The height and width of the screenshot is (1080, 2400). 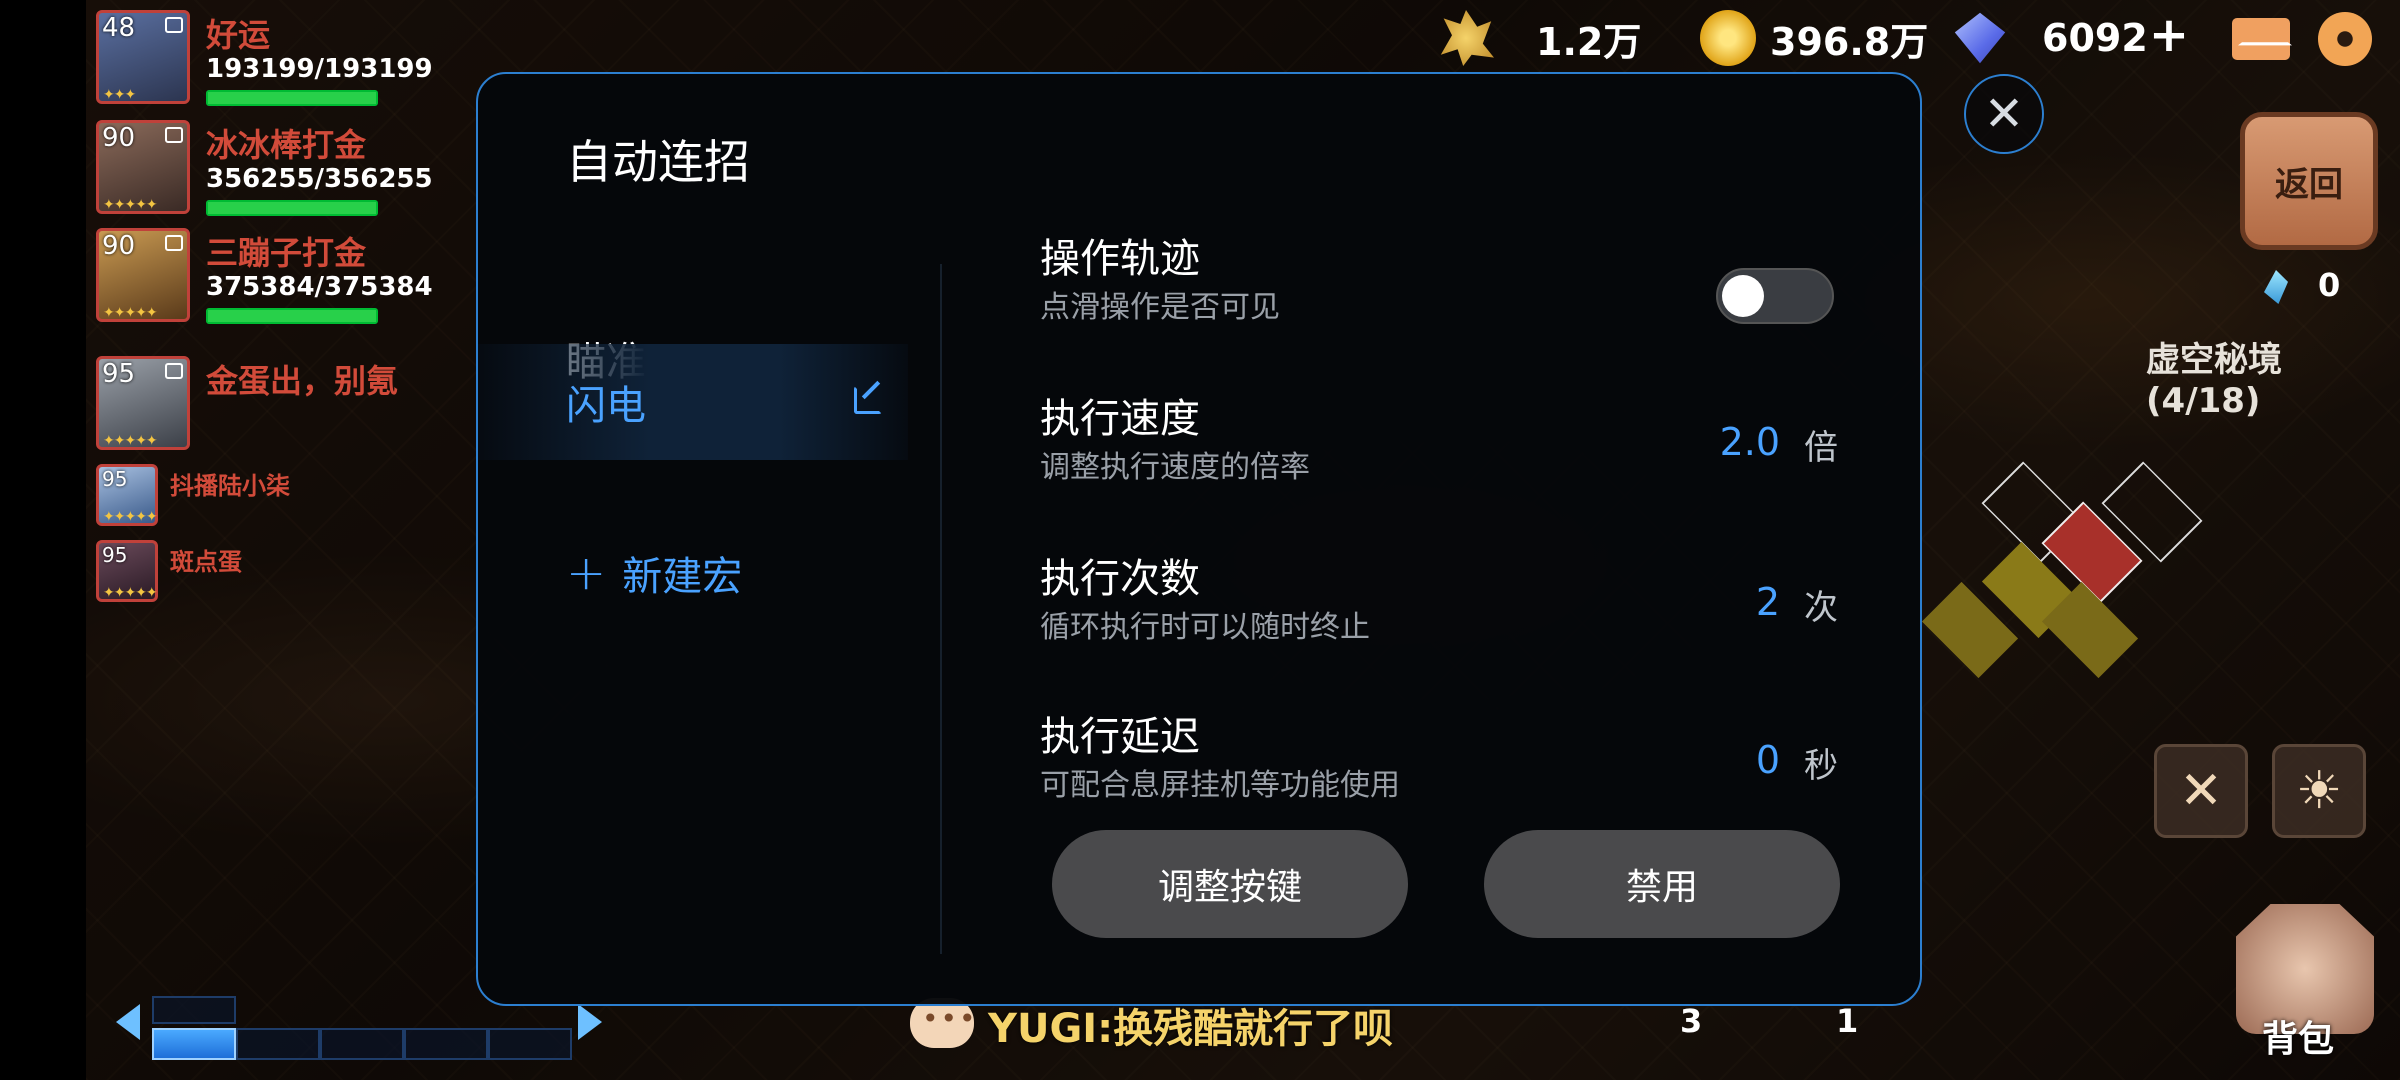 I want to click on adjust-keys-button: 调整按键, so click(x=1230, y=884).